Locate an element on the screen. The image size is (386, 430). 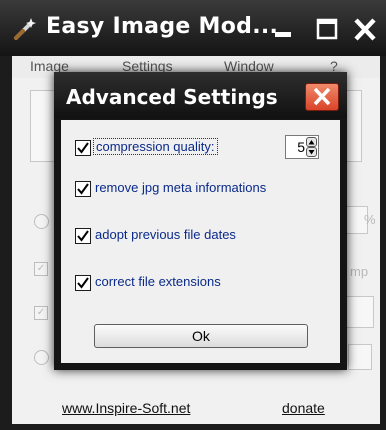
correct-extensions-checkbox is located at coordinates (83, 283).